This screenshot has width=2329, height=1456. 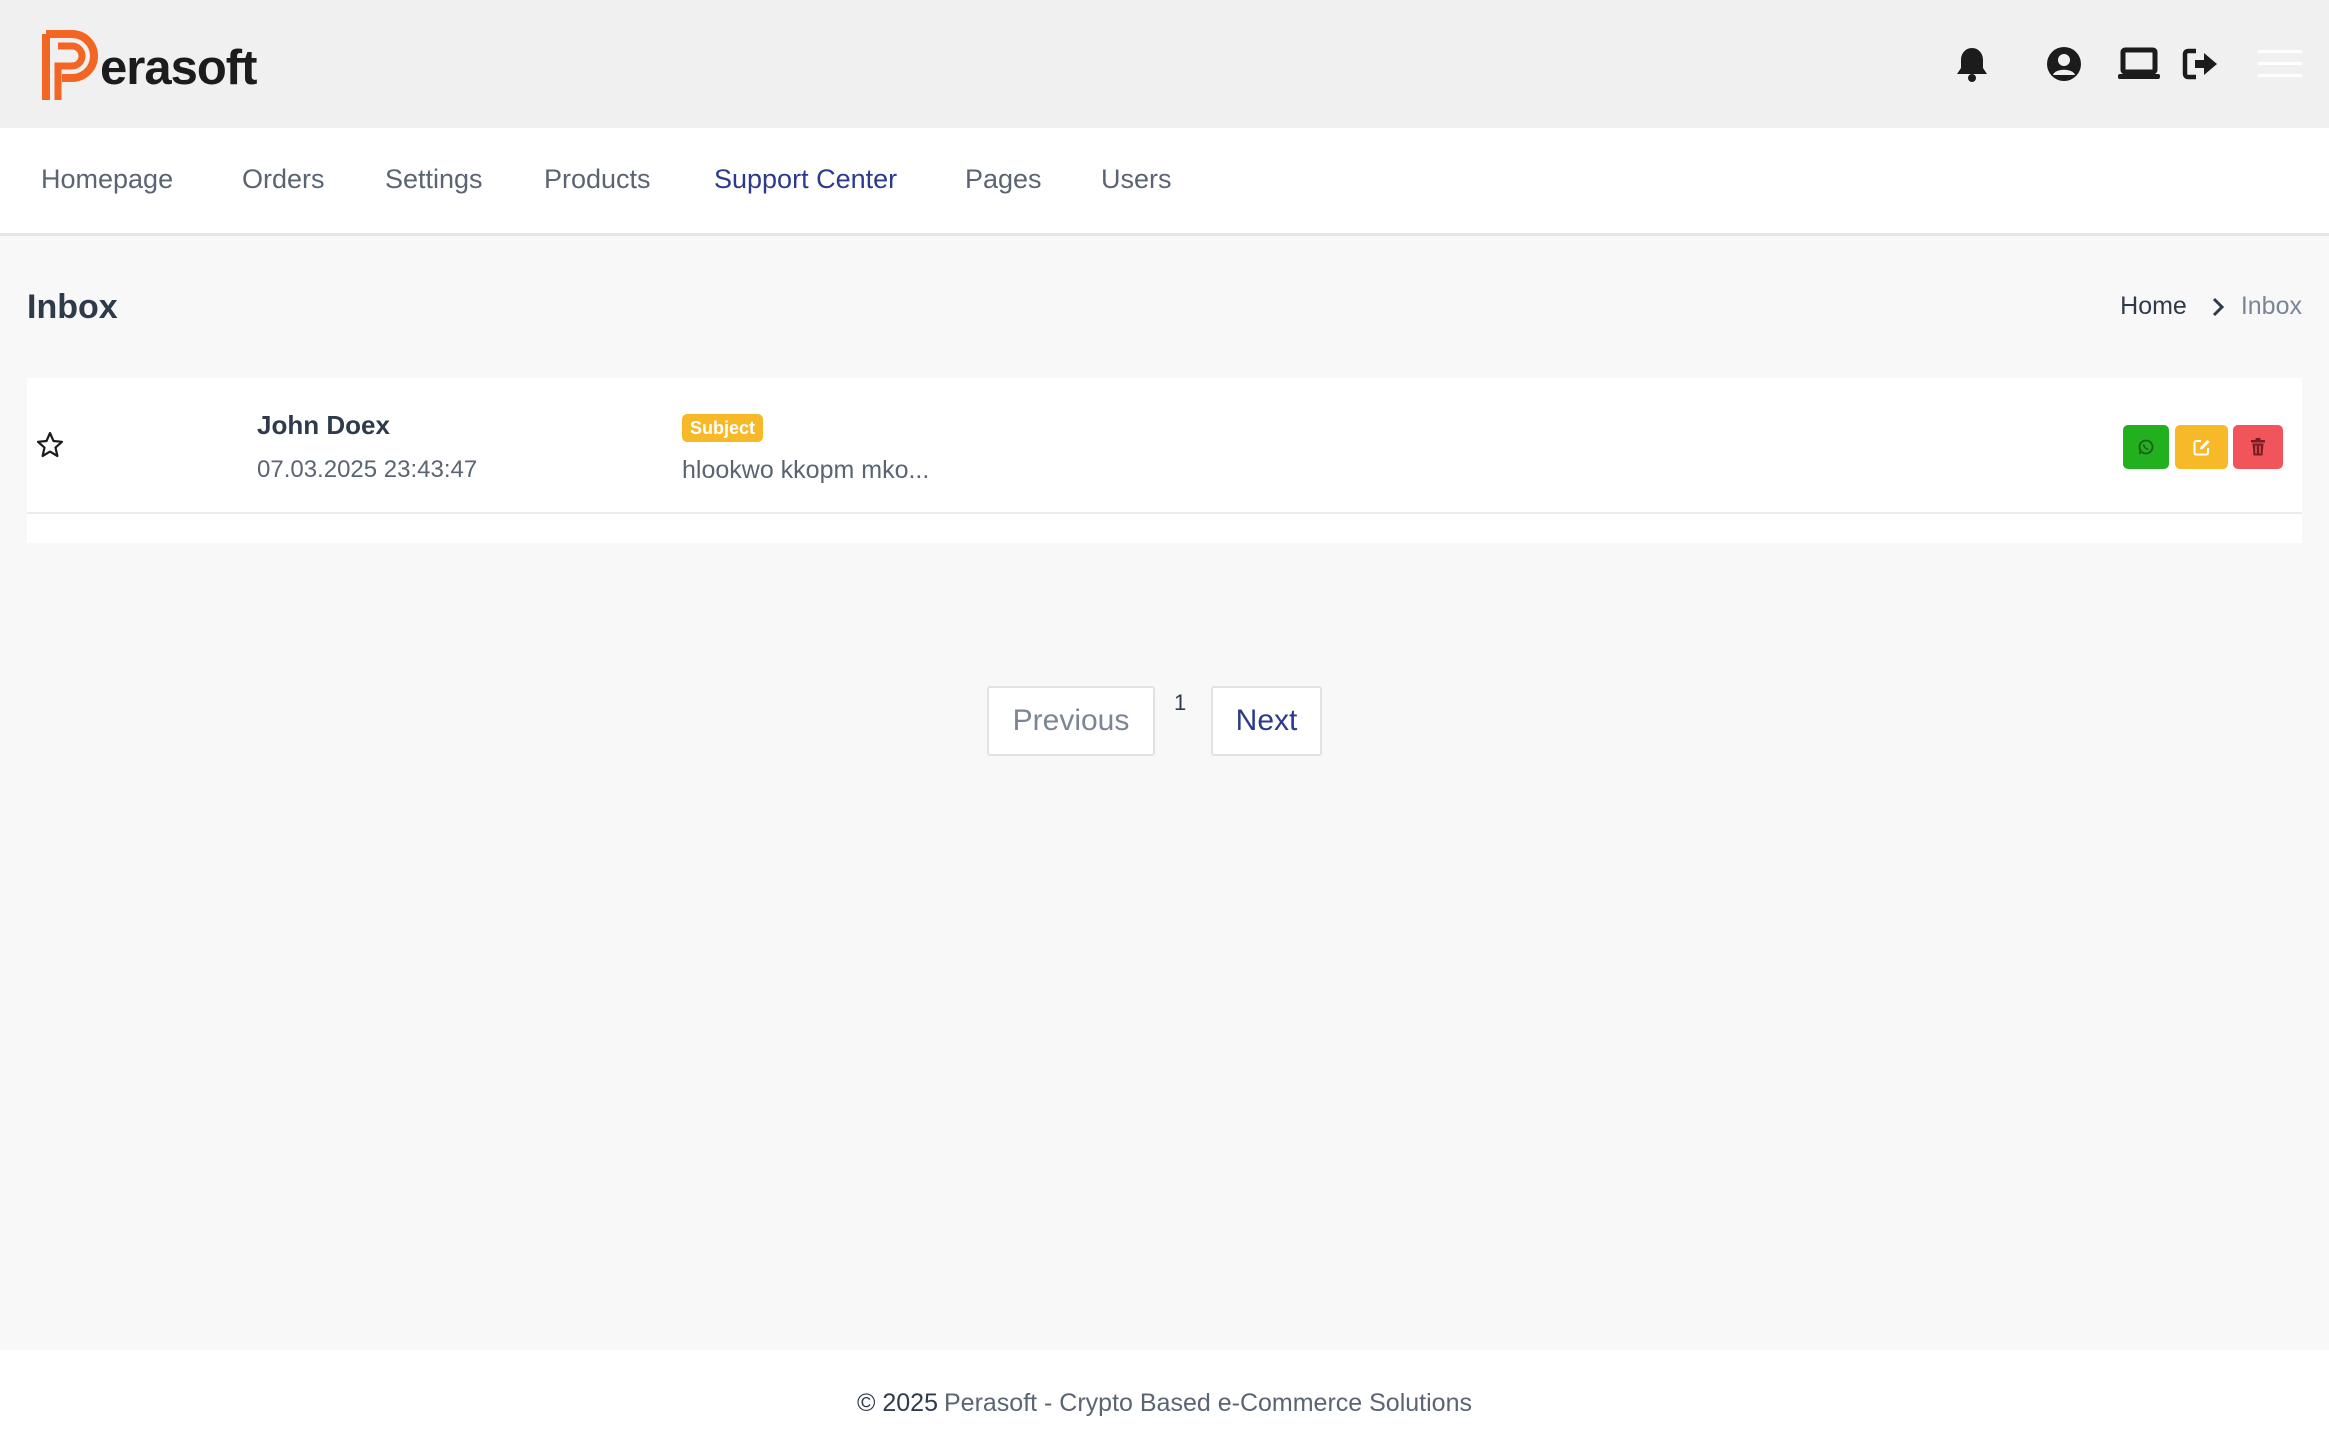 I want to click on subject-badge: Subject, so click(x=723, y=428).